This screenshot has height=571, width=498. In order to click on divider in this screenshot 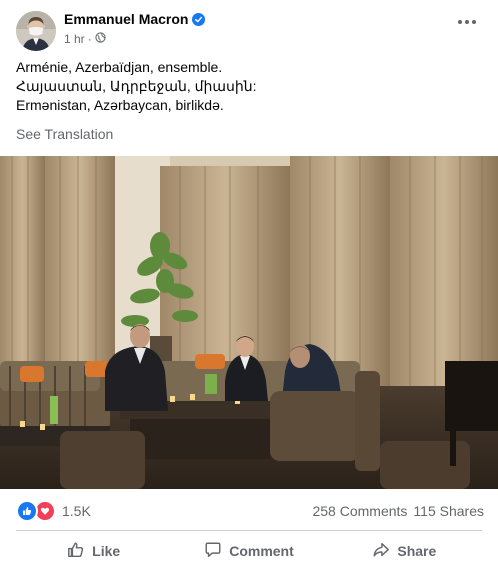, I will do `click(249, 530)`.